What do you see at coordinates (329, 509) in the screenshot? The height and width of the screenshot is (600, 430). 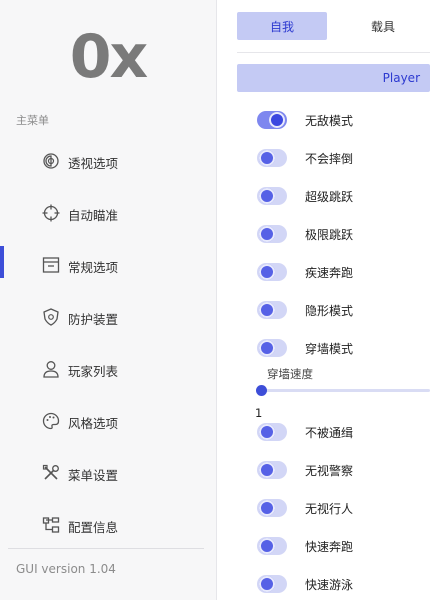 I see `toggle-label: 无视行人` at bounding box center [329, 509].